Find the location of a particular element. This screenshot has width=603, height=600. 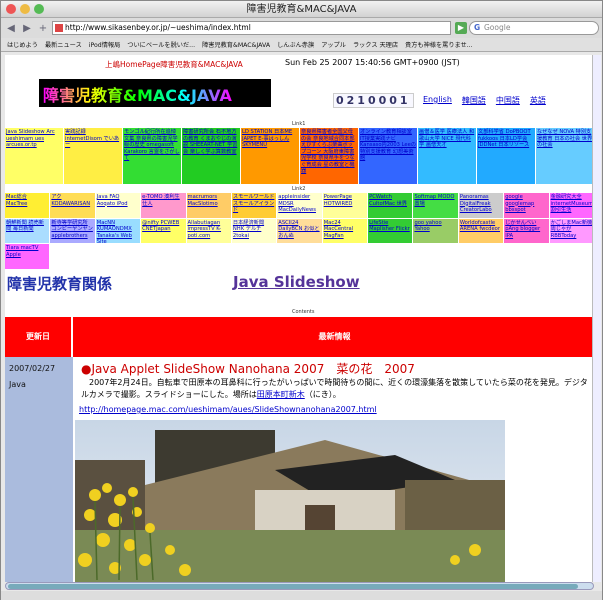

banner-text: 障害児教育&MAC&JAVA is located at coordinates (137, 94).